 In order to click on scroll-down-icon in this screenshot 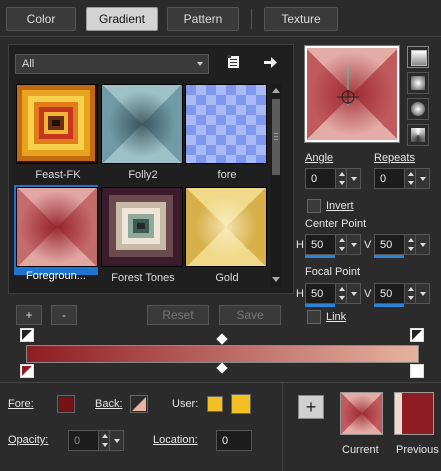, I will do `click(276, 279)`.